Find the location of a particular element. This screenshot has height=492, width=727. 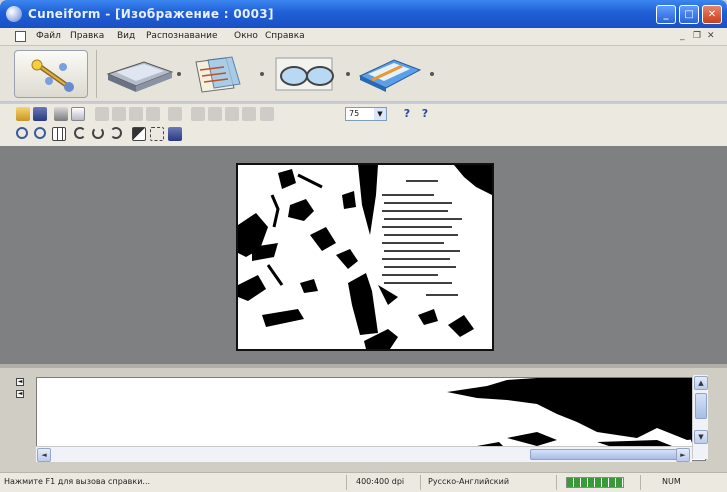

menu-window: Окно is located at coordinates (246, 36).